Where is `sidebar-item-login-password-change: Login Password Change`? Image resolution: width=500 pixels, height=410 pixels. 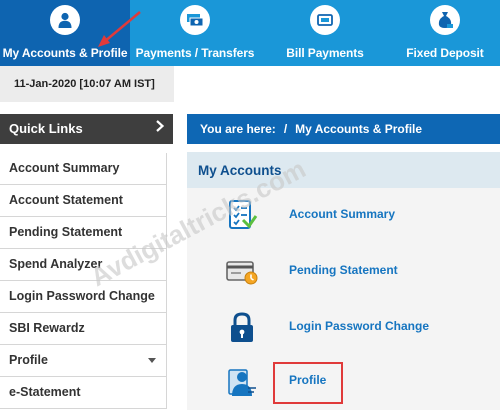 sidebar-item-login-password-change: Login Password Change is located at coordinates (83, 297).